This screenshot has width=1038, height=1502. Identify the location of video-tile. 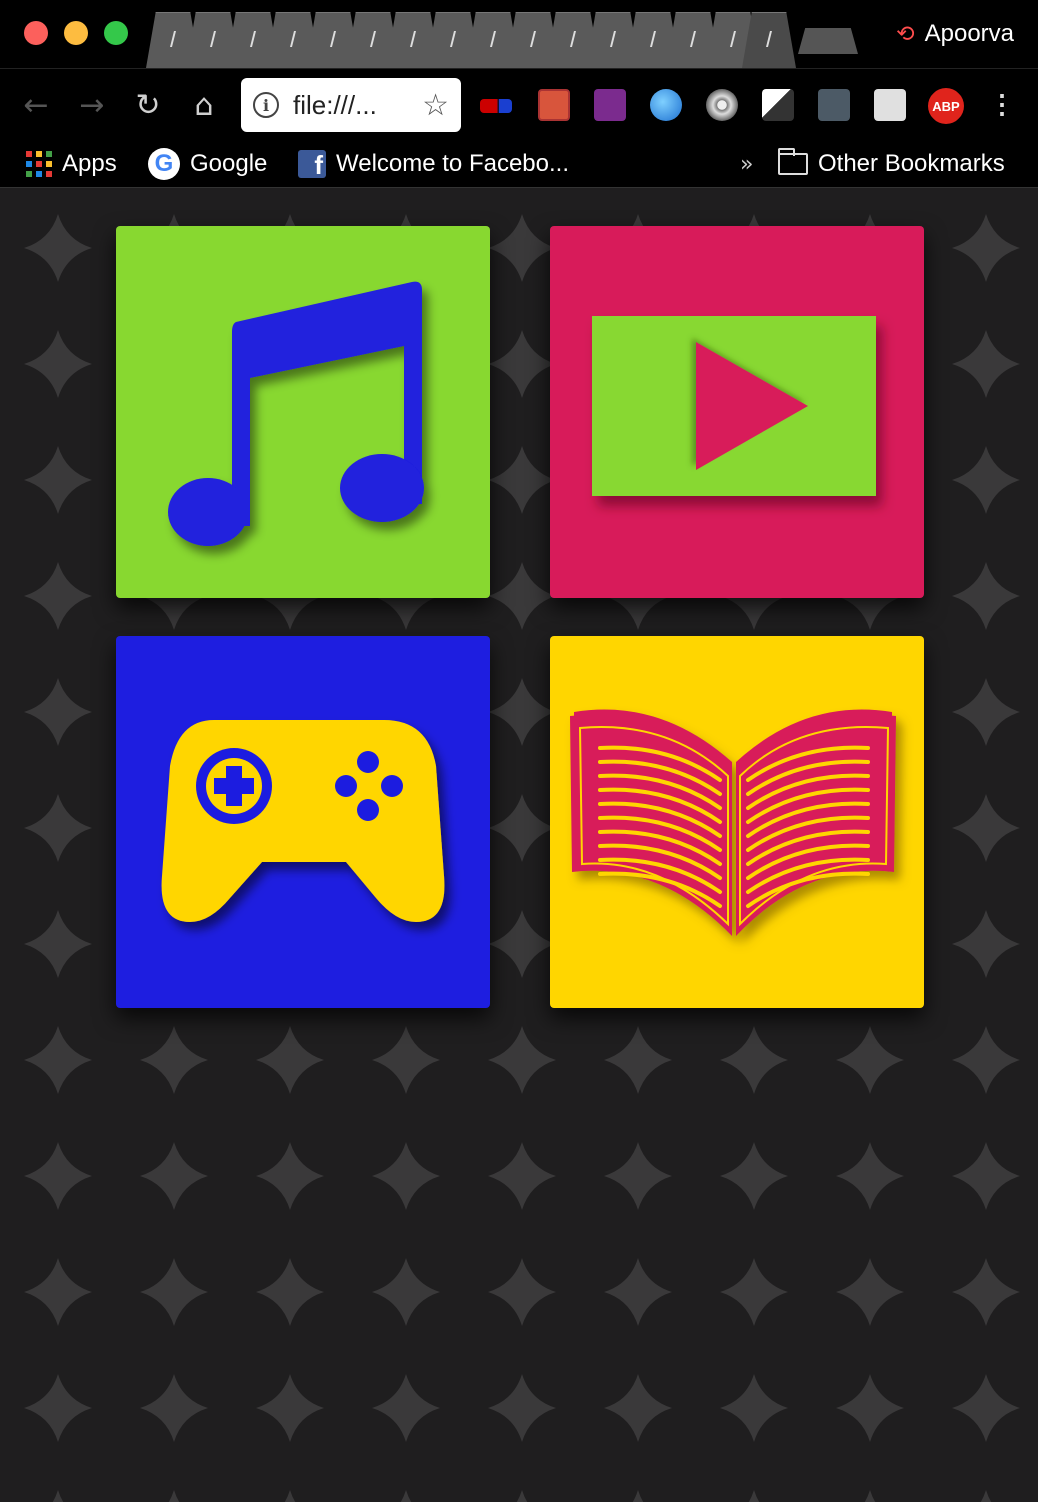
(737, 412).